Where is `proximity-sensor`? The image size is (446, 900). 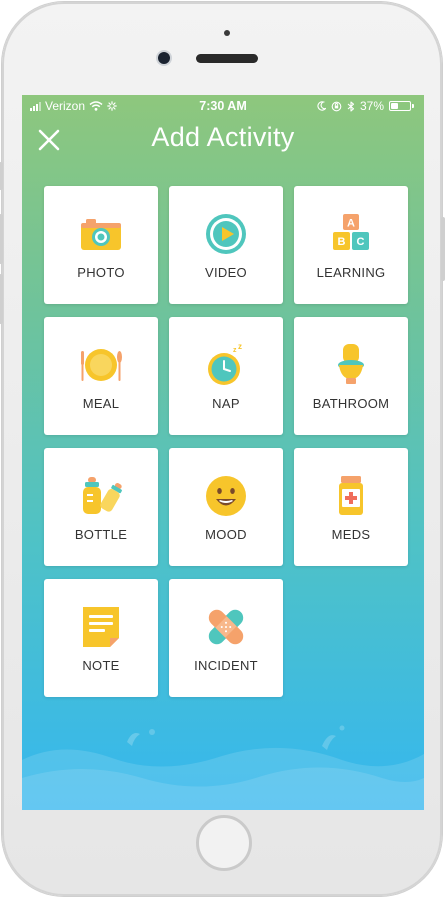 proximity-sensor is located at coordinates (227, 33).